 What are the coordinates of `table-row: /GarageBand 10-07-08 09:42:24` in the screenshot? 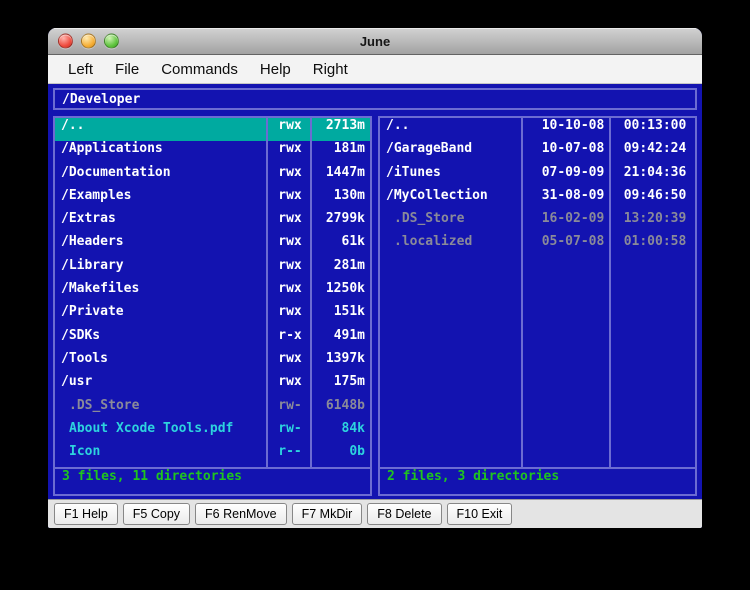 It's located at (537, 152).